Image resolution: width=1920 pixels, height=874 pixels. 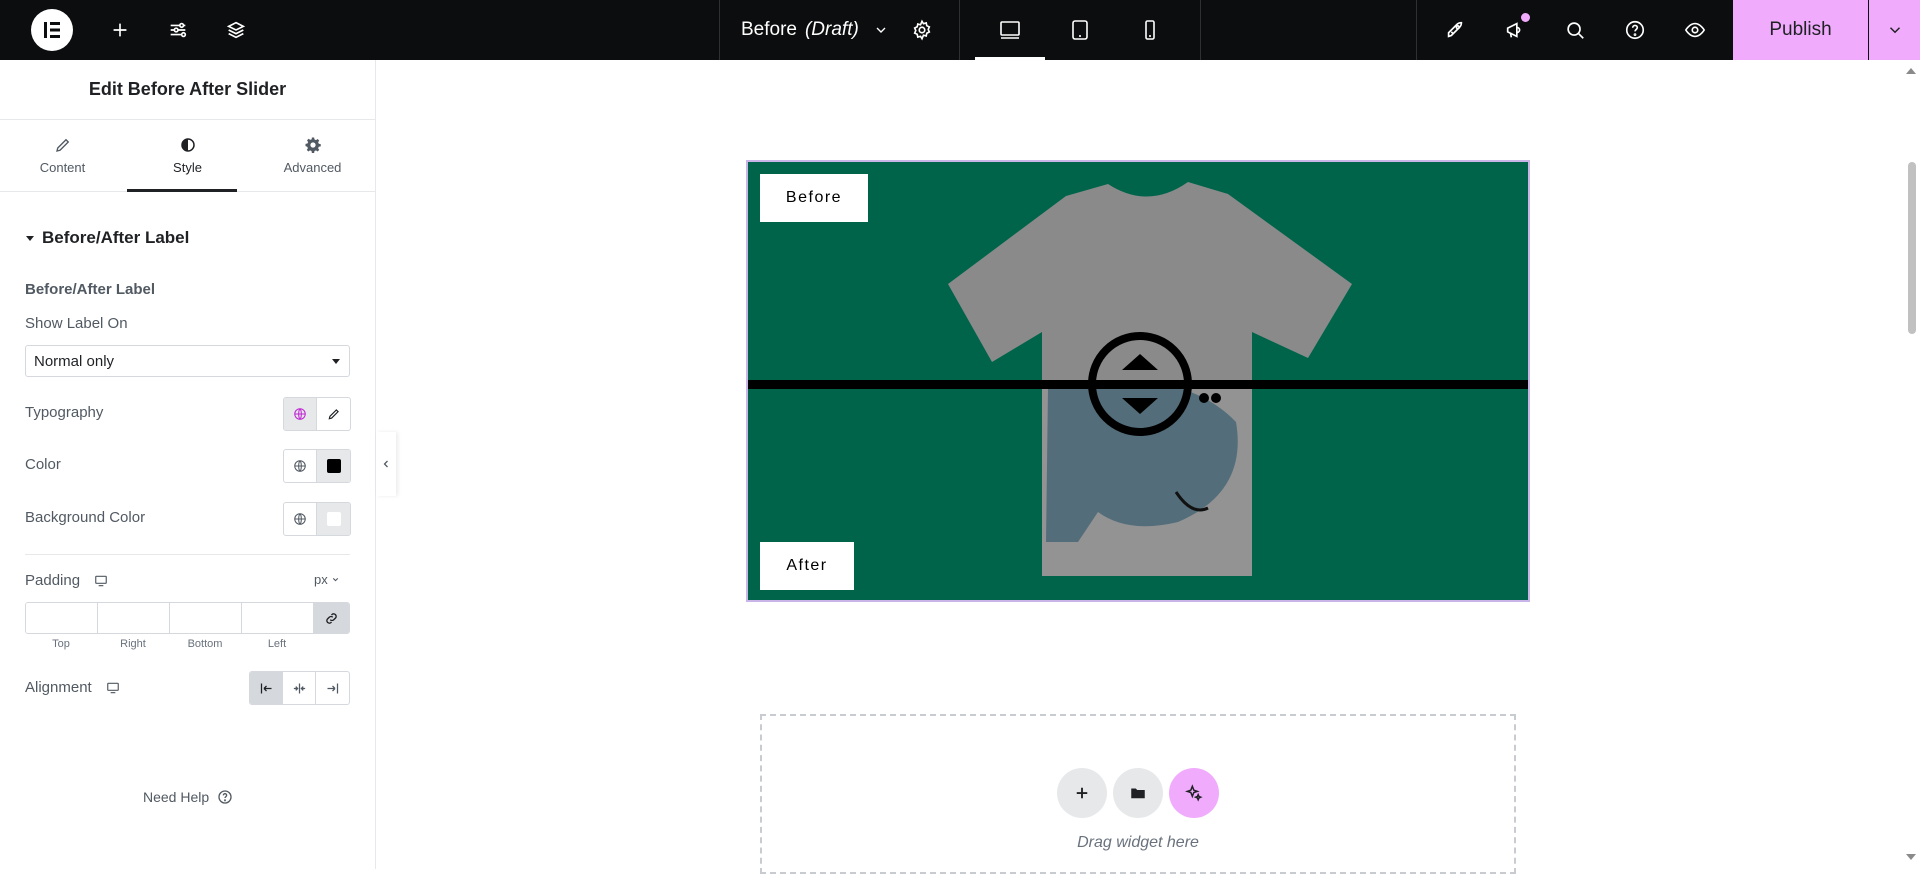 I want to click on need-help-text: Need Help, so click(x=176, y=797).